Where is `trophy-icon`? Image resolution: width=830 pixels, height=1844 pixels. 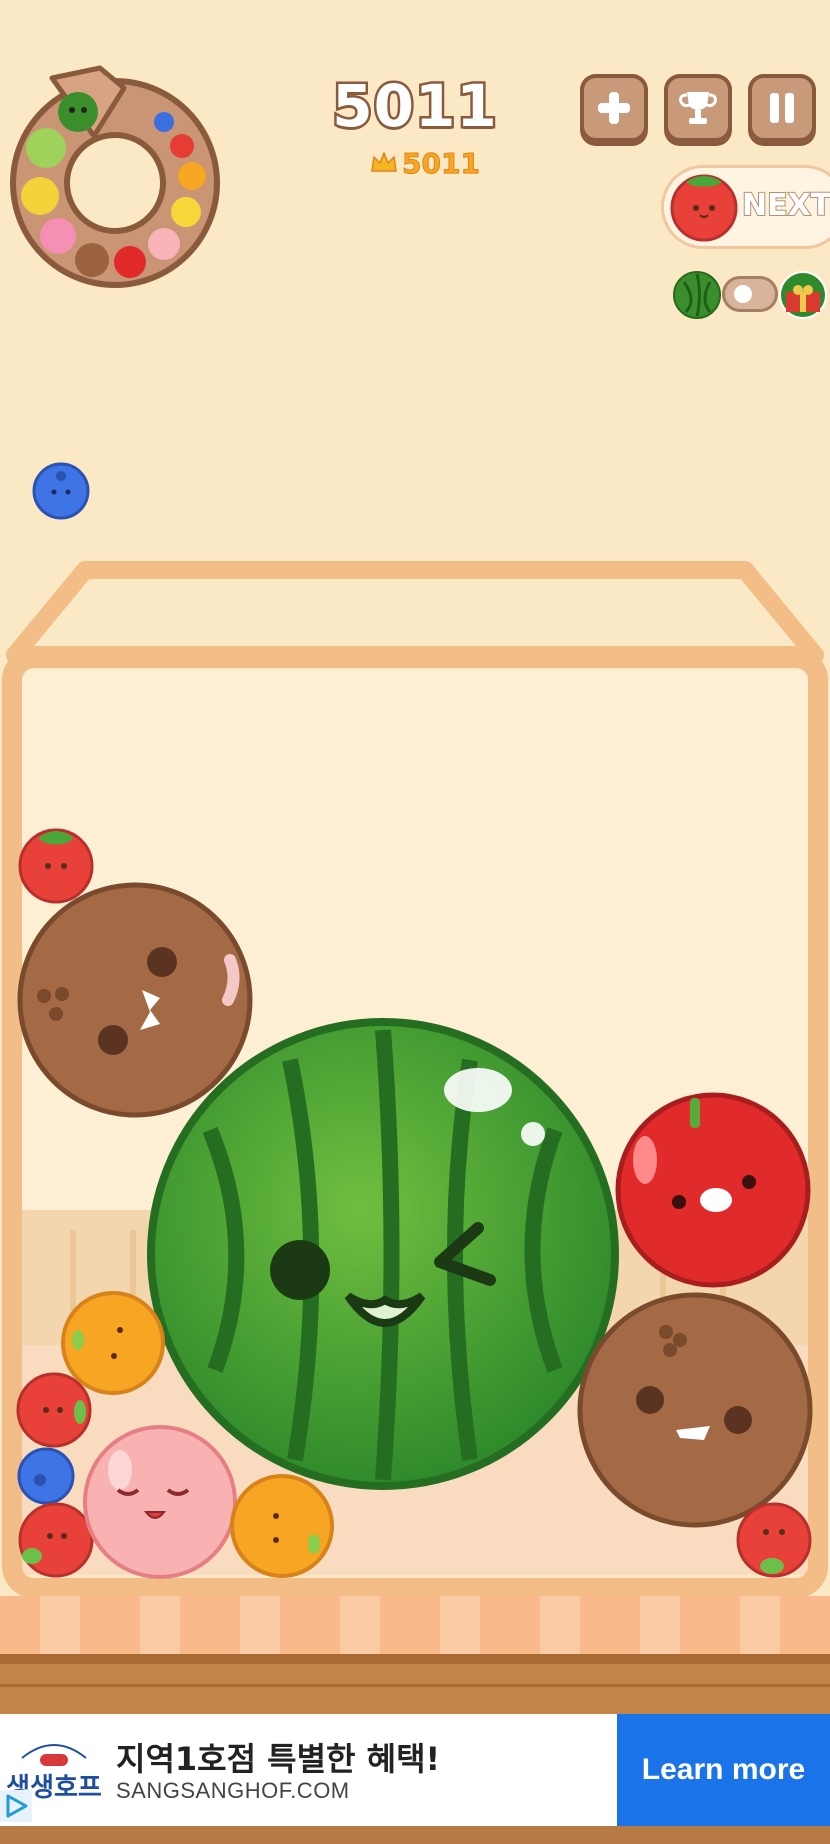
trophy-icon is located at coordinates (698, 108).